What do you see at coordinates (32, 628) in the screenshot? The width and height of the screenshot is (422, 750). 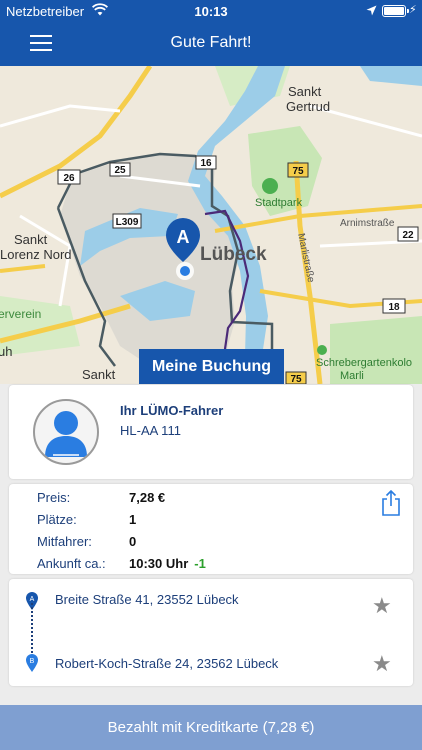 I see `route-connector` at bounding box center [32, 628].